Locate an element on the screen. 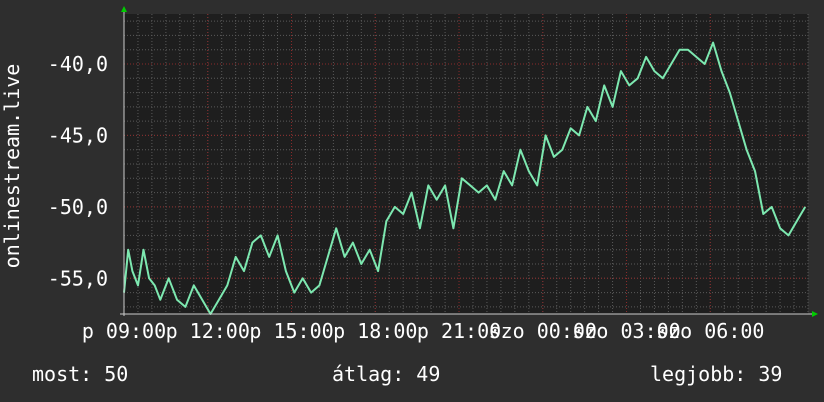 This screenshot has height=402, width=824. y-axis-arrow-icon is located at coordinates (124, 9).